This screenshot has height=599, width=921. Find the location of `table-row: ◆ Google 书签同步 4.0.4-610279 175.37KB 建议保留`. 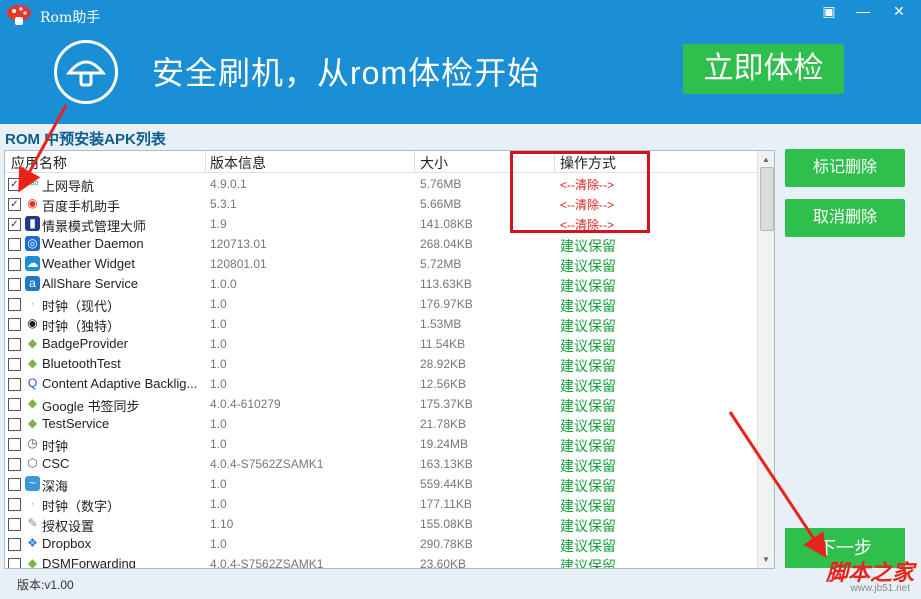

table-row: ◆ Google 书签同步 4.0.4-610279 175.37KB 建议保留 is located at coordinates (381, 404).